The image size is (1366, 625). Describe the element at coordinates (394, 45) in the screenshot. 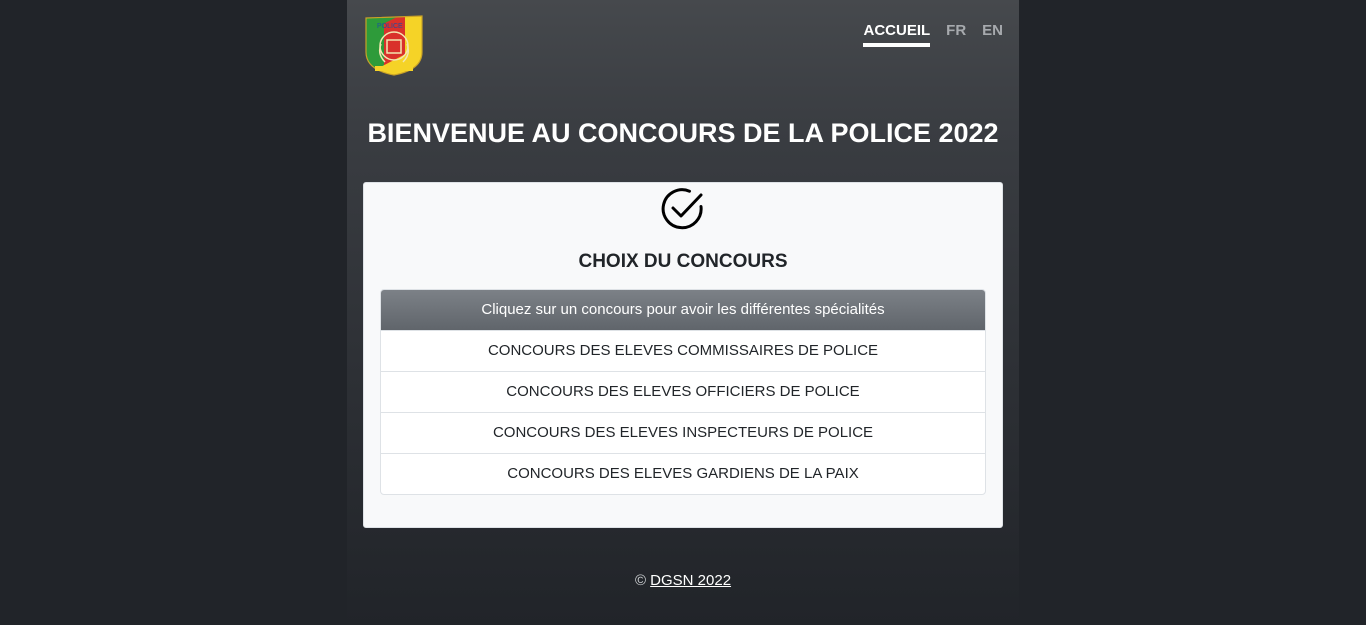

I see `police-logo: POLICE` at that location.